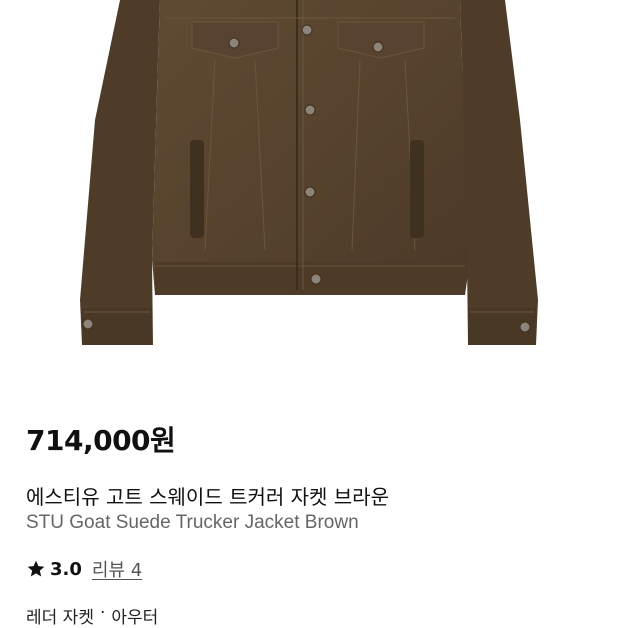 The width and height of the screenshot is (620, 628). Describe the element at coordinates (36, 568) in the screenshot. I see `star-icon` at that location.